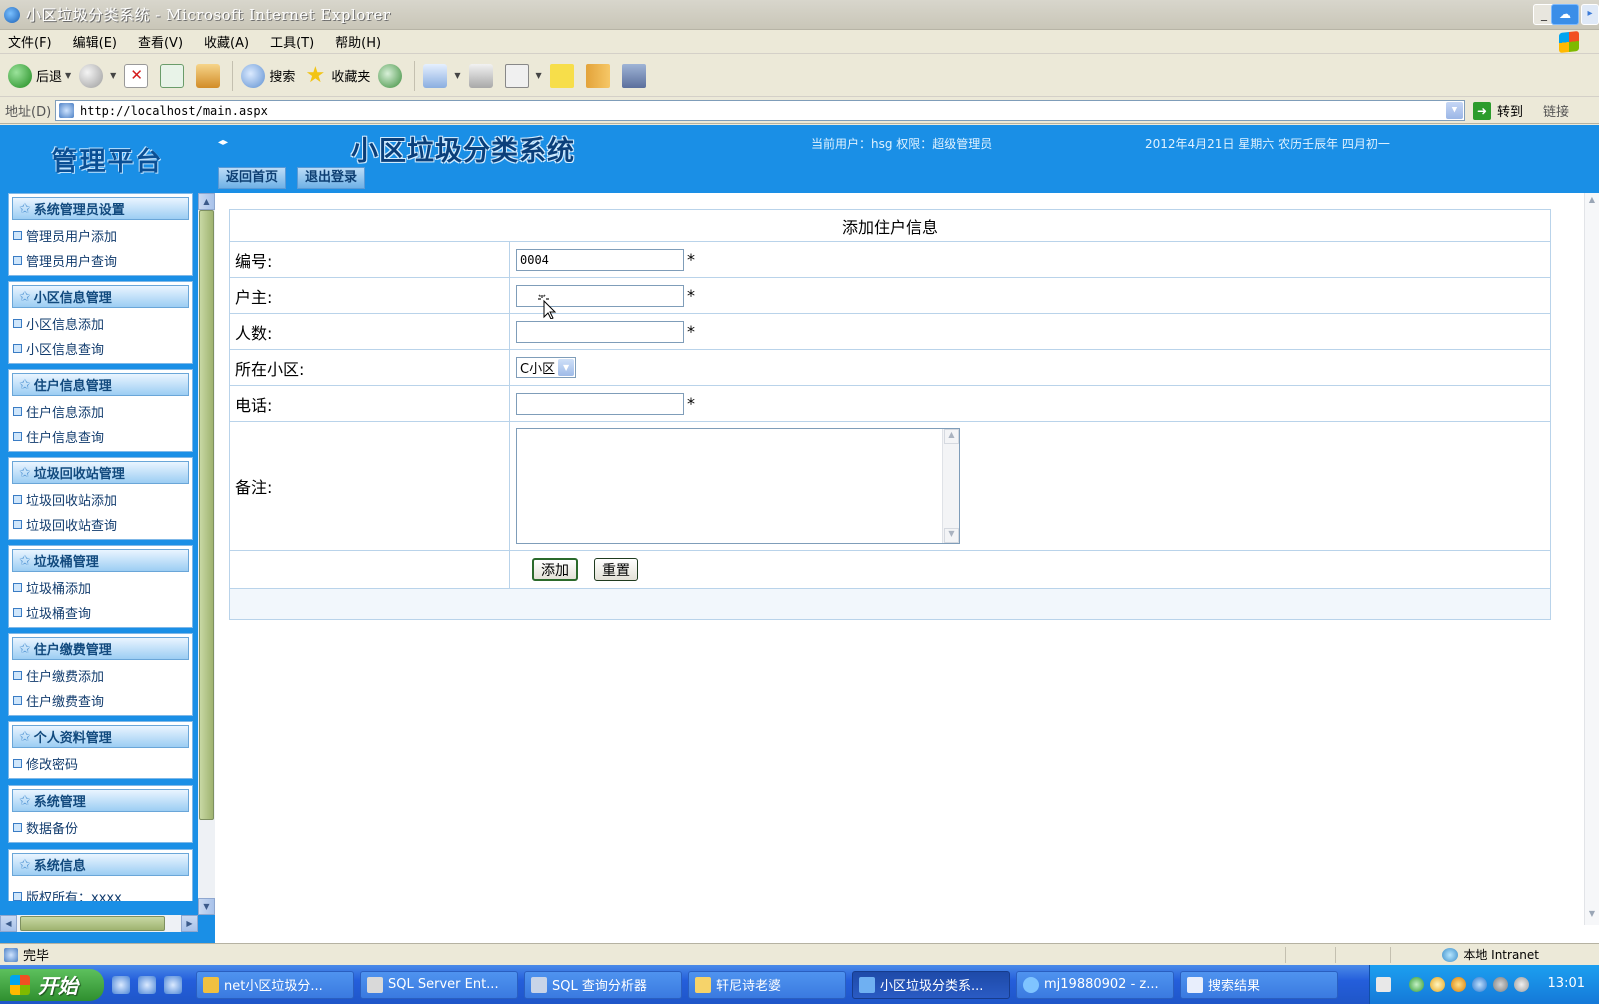 Image resolution: width=1599 pixels, height=1004 pixels. Describe the element at coordinates (97, 75) in the screenshot. I see `forward-button: ▼` at that location.